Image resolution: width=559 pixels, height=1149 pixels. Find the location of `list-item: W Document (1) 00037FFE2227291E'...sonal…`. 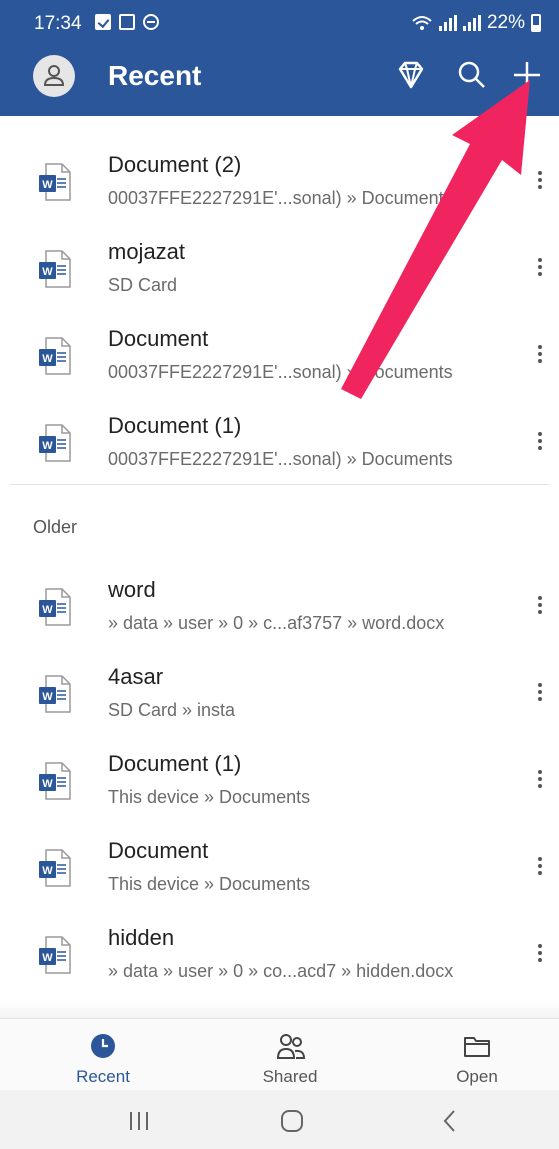

list-item: W Document (1) 00037FFE2227291E'...sonal… is located at coordinates (279, 443).